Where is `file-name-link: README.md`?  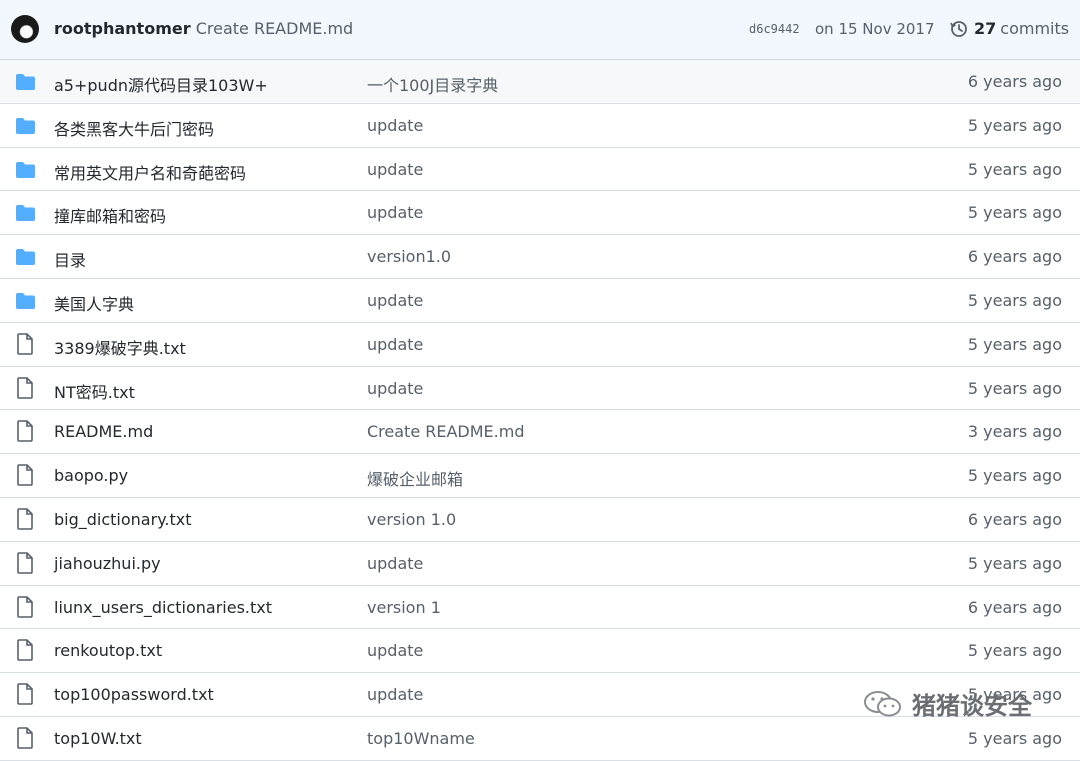 file-name-link: README.md is located at coordinates (103, 431).